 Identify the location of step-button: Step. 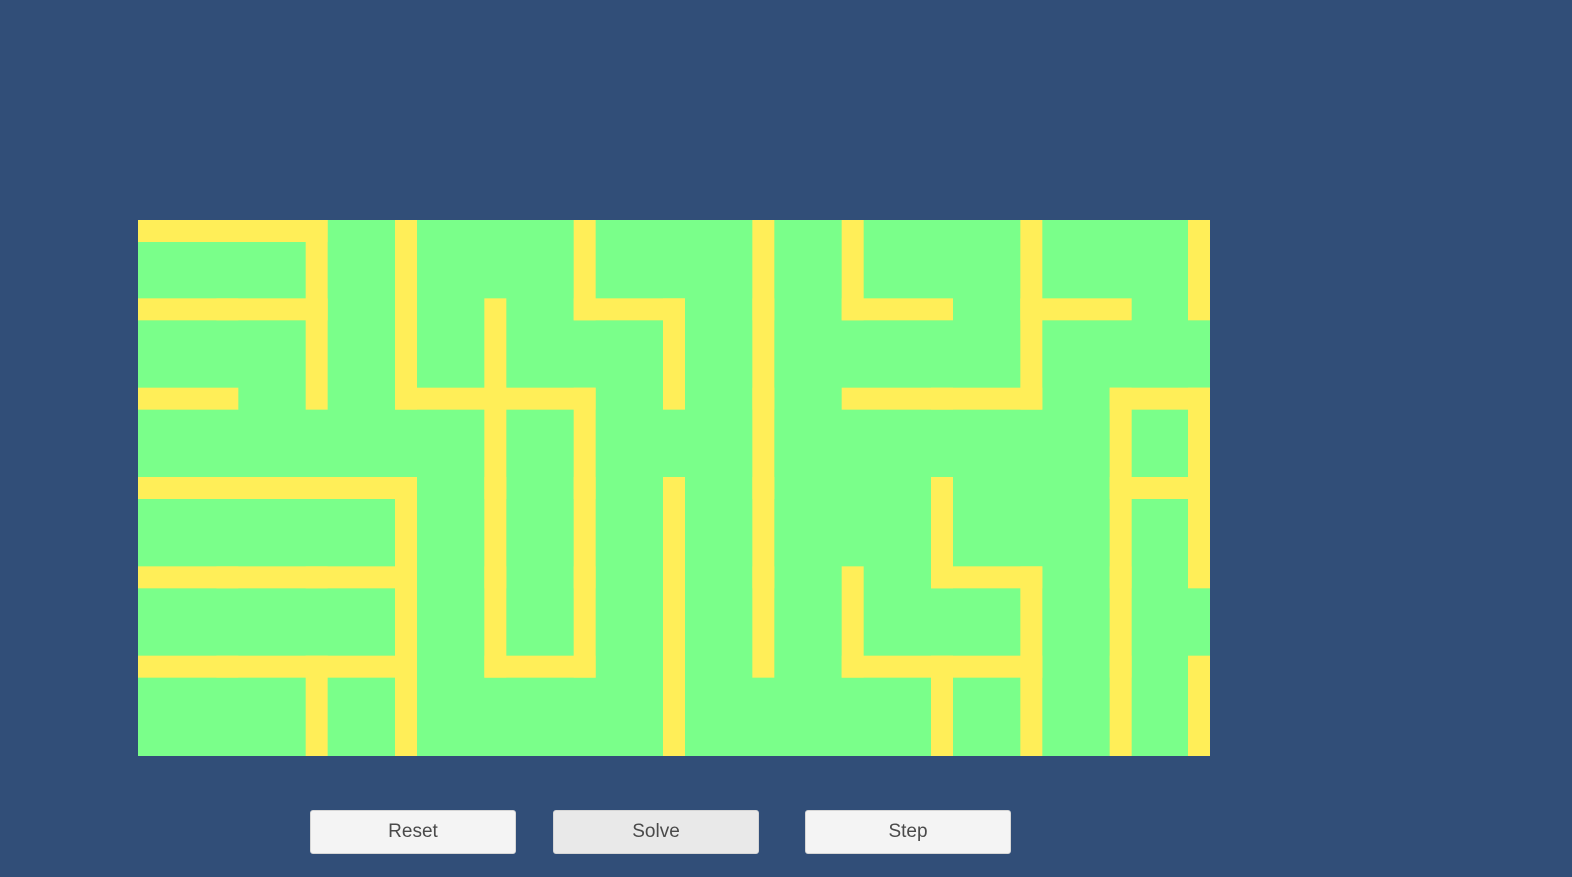
(908, 832).